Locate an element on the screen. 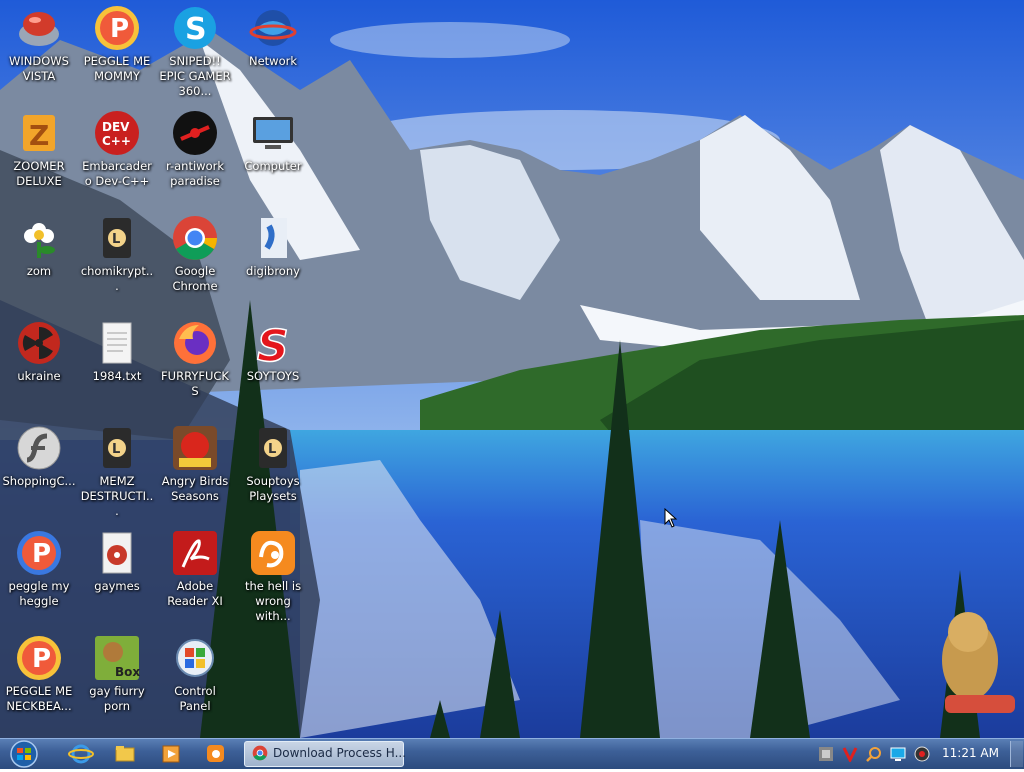 This screenshot has width=1024, height=772. flash-icon is located at coordinates (39, 448).